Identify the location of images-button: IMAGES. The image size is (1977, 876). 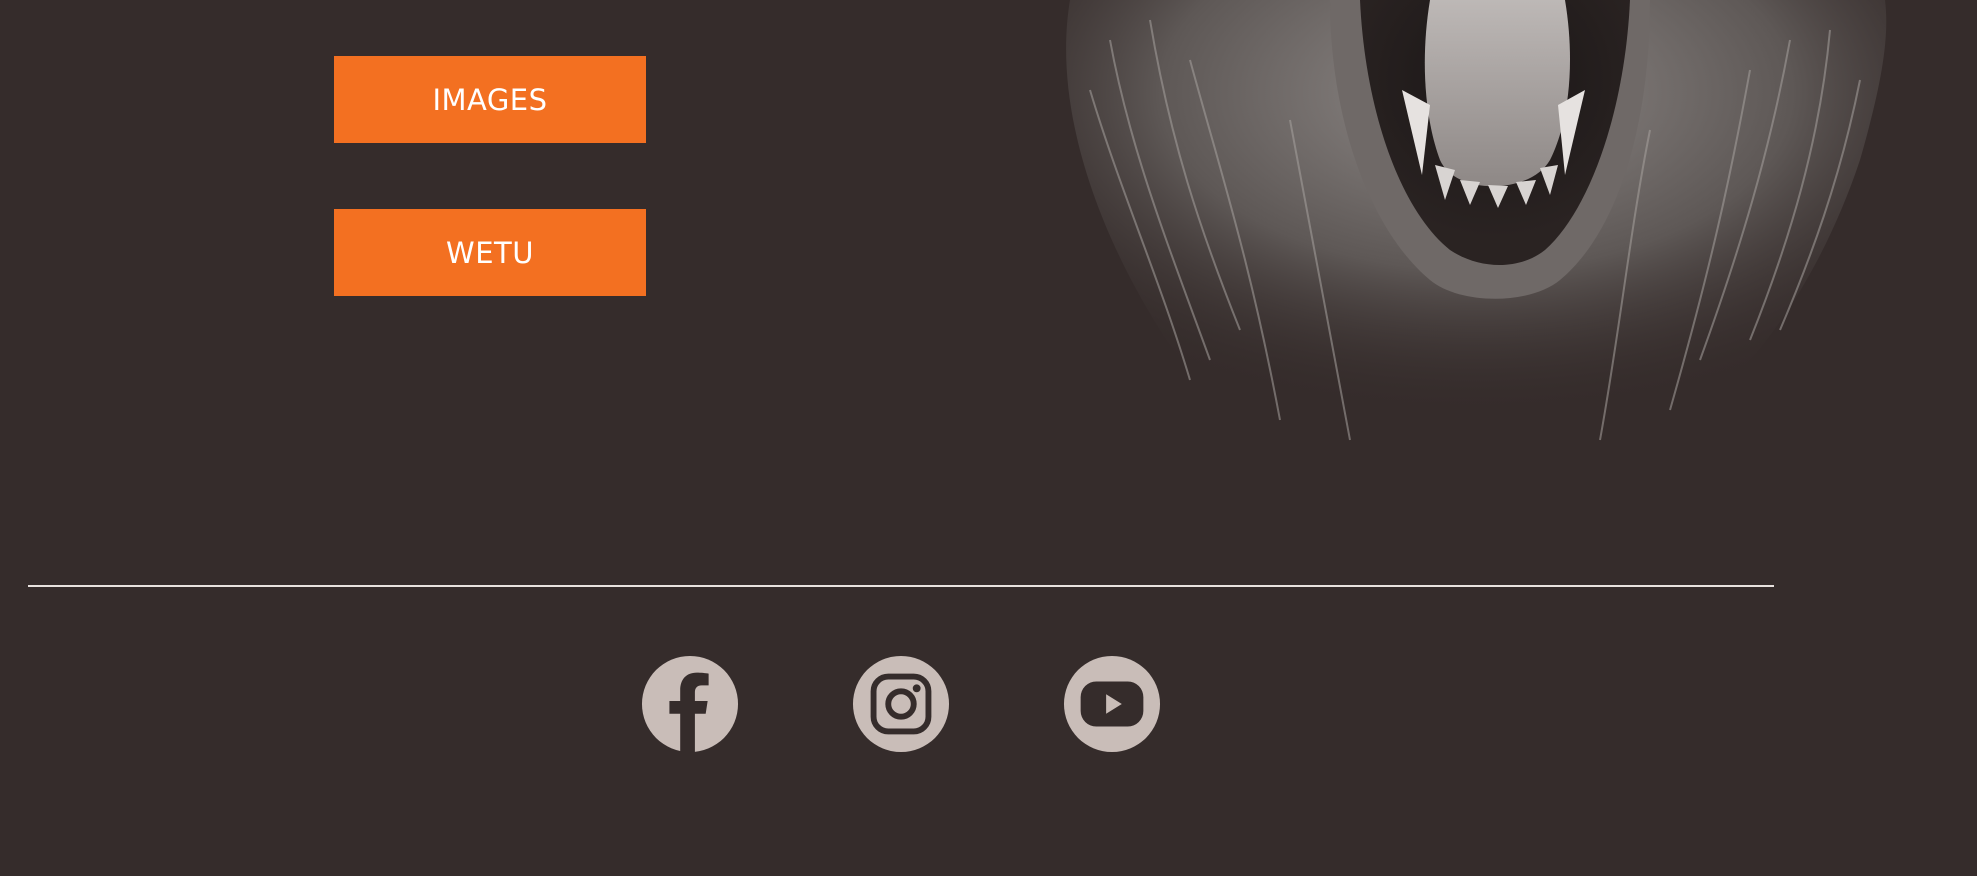
(490, 99).